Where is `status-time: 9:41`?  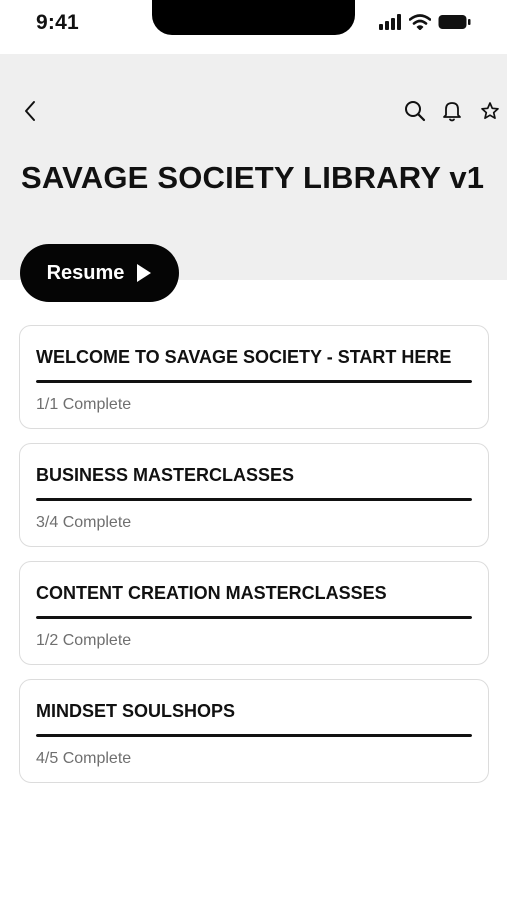
status-time: 9:41 is located at coordinates (57, 22).